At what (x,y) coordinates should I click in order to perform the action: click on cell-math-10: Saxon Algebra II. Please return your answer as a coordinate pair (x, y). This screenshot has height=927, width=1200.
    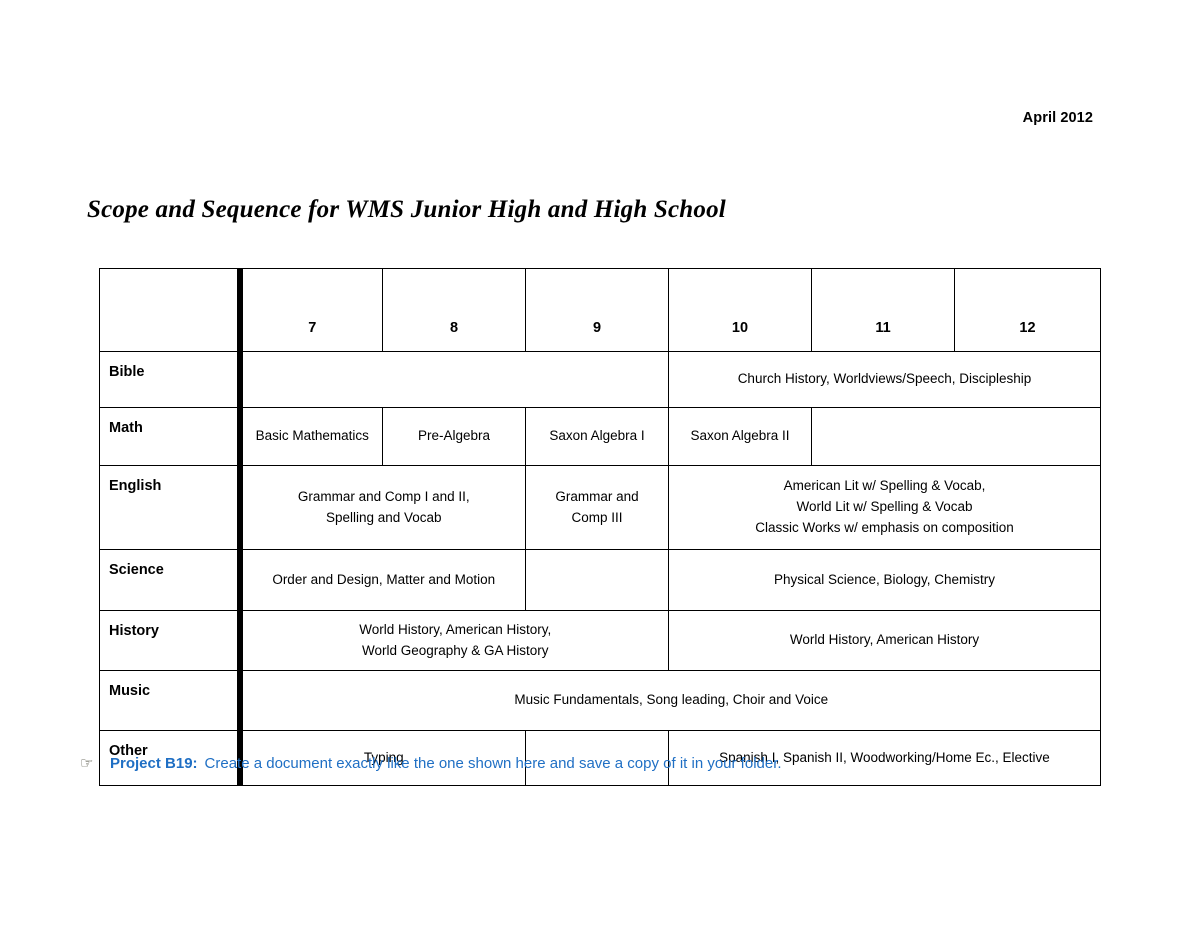
    Looking at the image, I should click on (740, 436).